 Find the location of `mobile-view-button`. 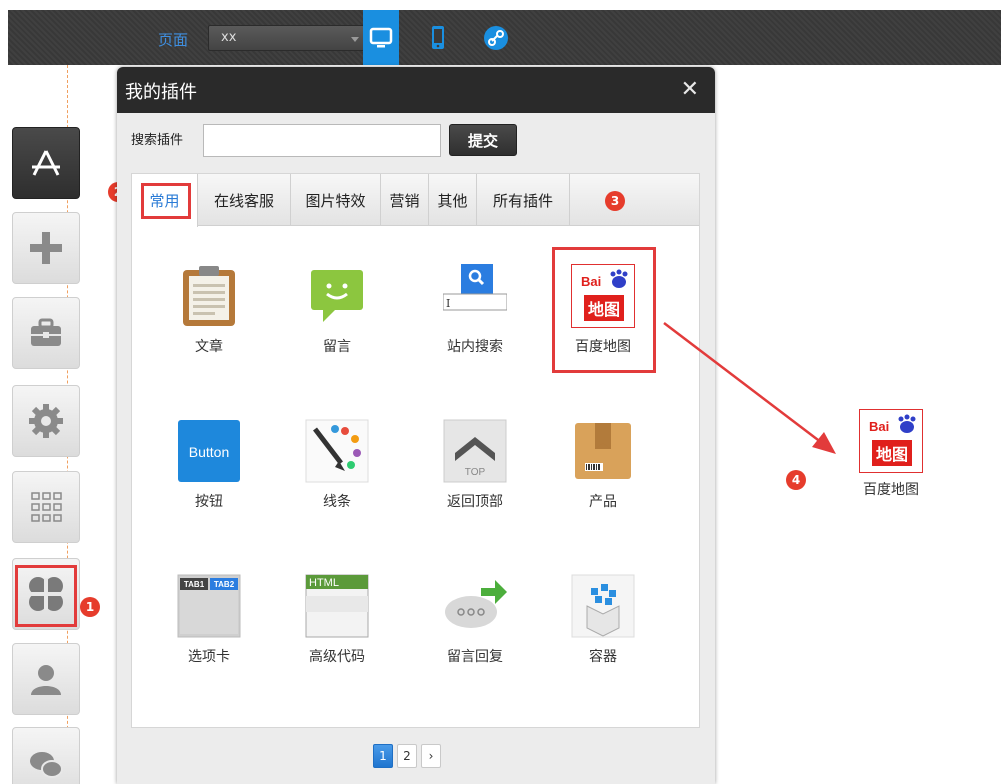

mobile-view-button is located at coordinates (438, 37).